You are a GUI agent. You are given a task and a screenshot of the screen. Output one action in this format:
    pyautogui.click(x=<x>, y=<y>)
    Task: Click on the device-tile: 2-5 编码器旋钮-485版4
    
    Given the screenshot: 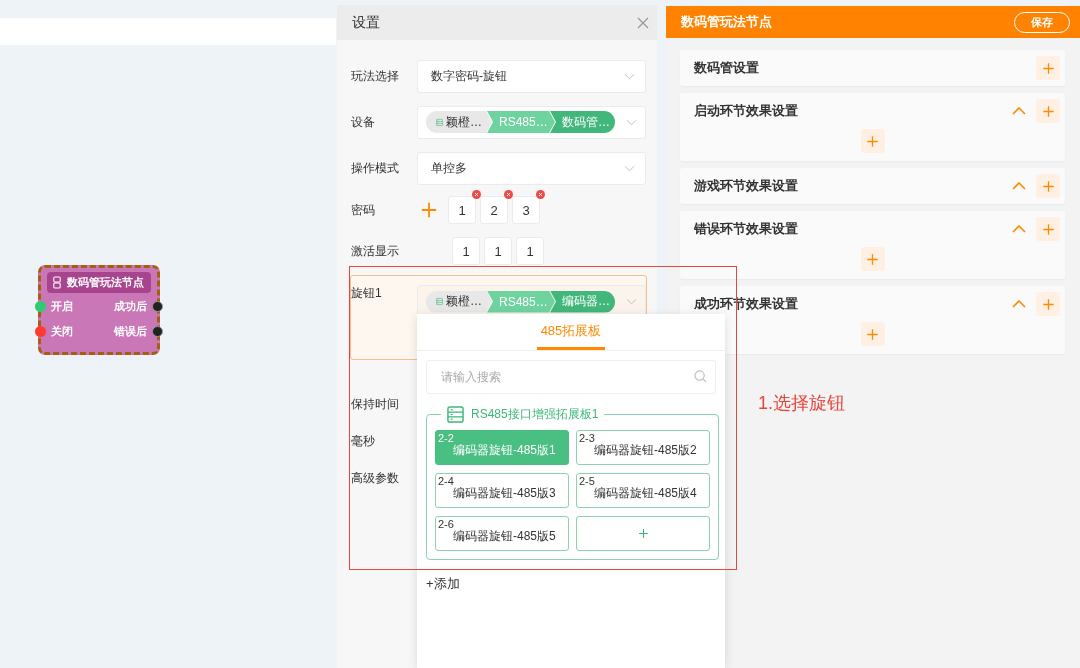 What is the action you would take?
    pyautogui.click(x=643, y=490)
    